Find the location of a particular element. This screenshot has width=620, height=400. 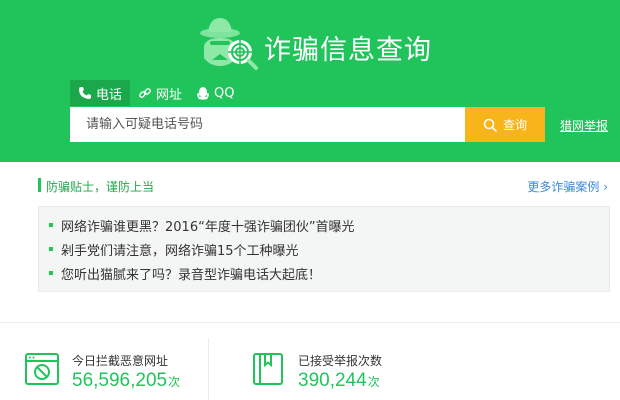

spy-magnifier-icon is located at coordinates (229, 44).